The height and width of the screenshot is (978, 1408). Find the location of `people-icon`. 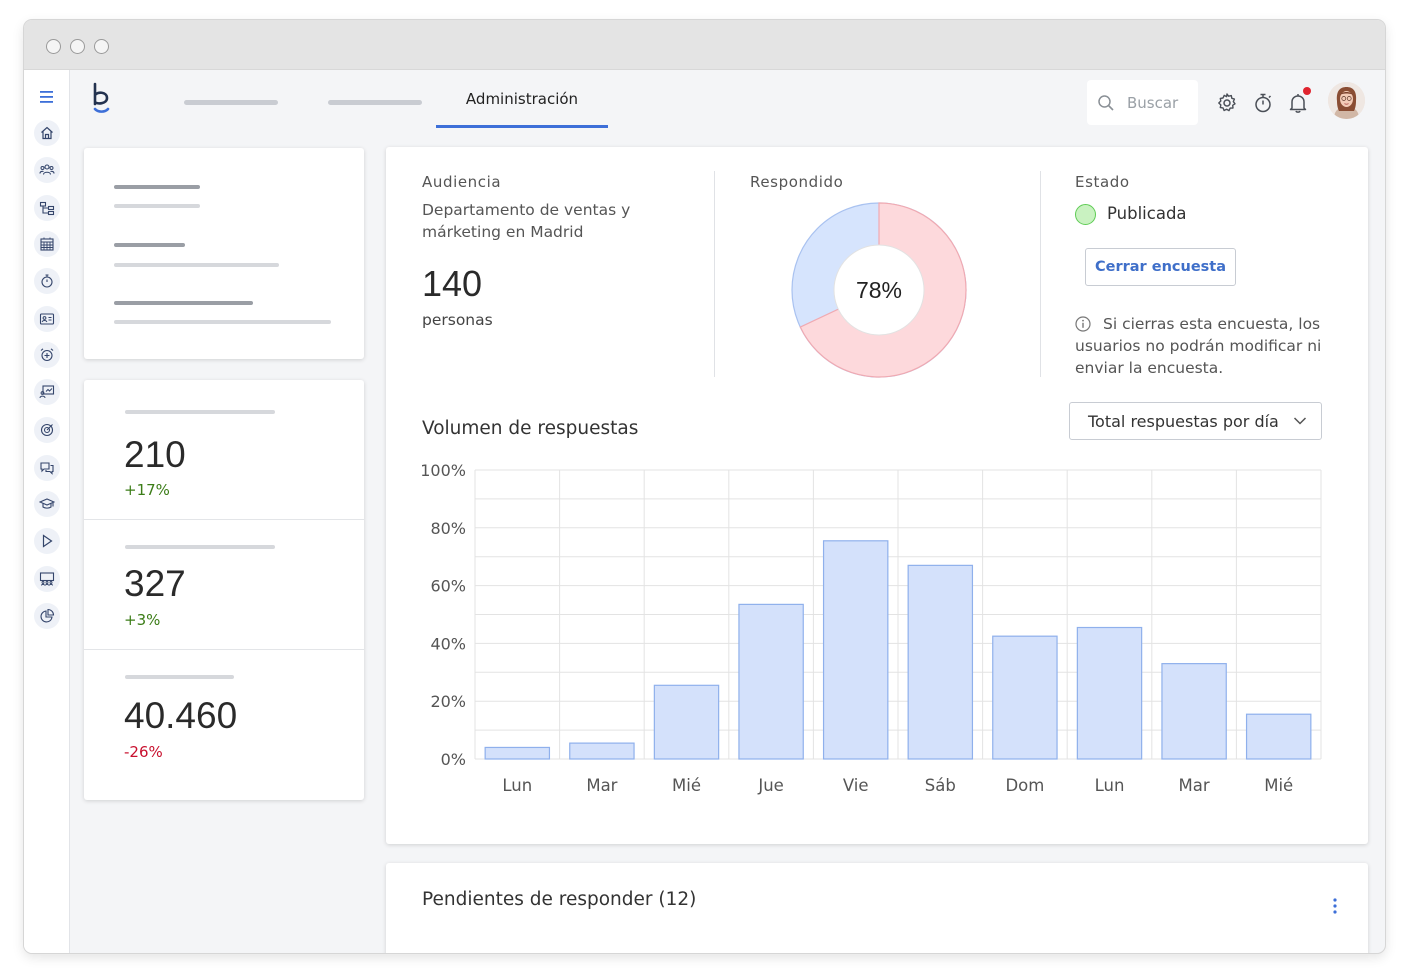

people-icon is located at coordinates (47, 169).